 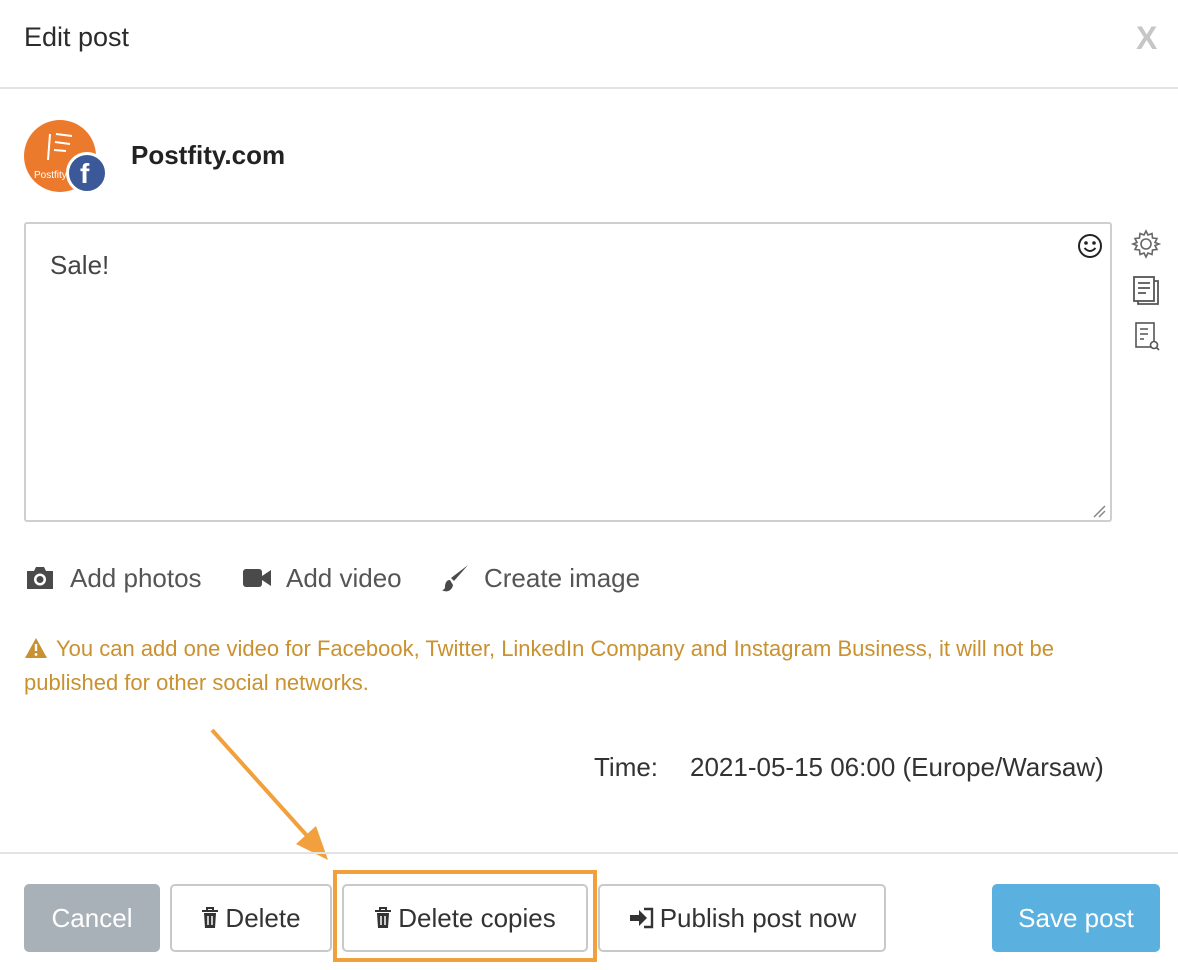 I want to click on avatar-brand-text: Postfity, so click(x=50, y=175).